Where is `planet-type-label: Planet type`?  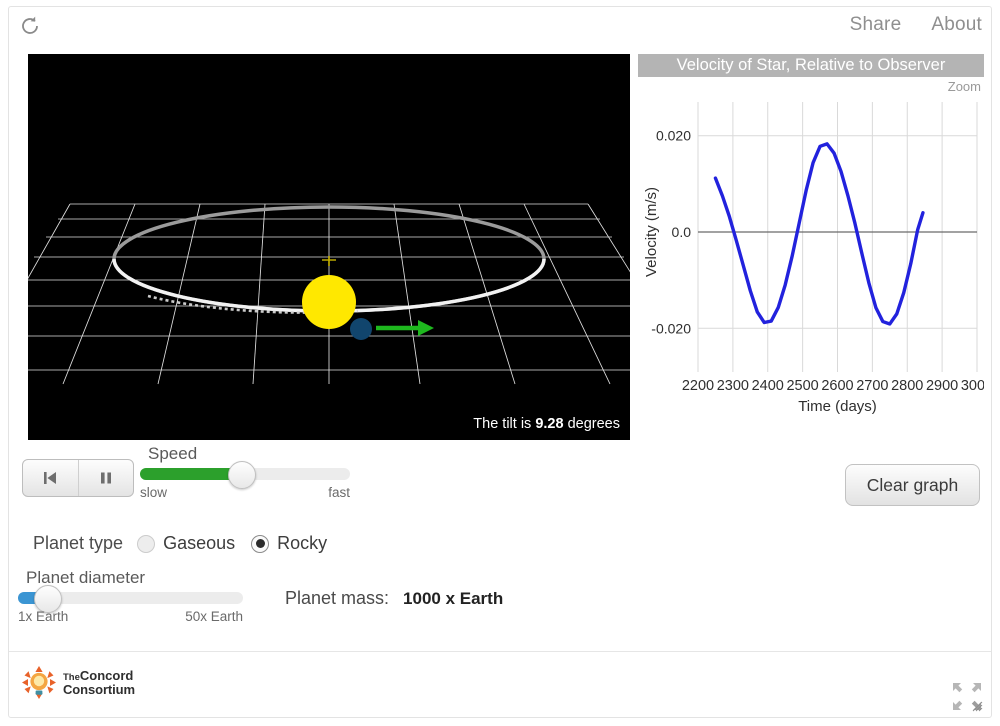 planet-type-label: Planet type is located at coordinates (78, 543).